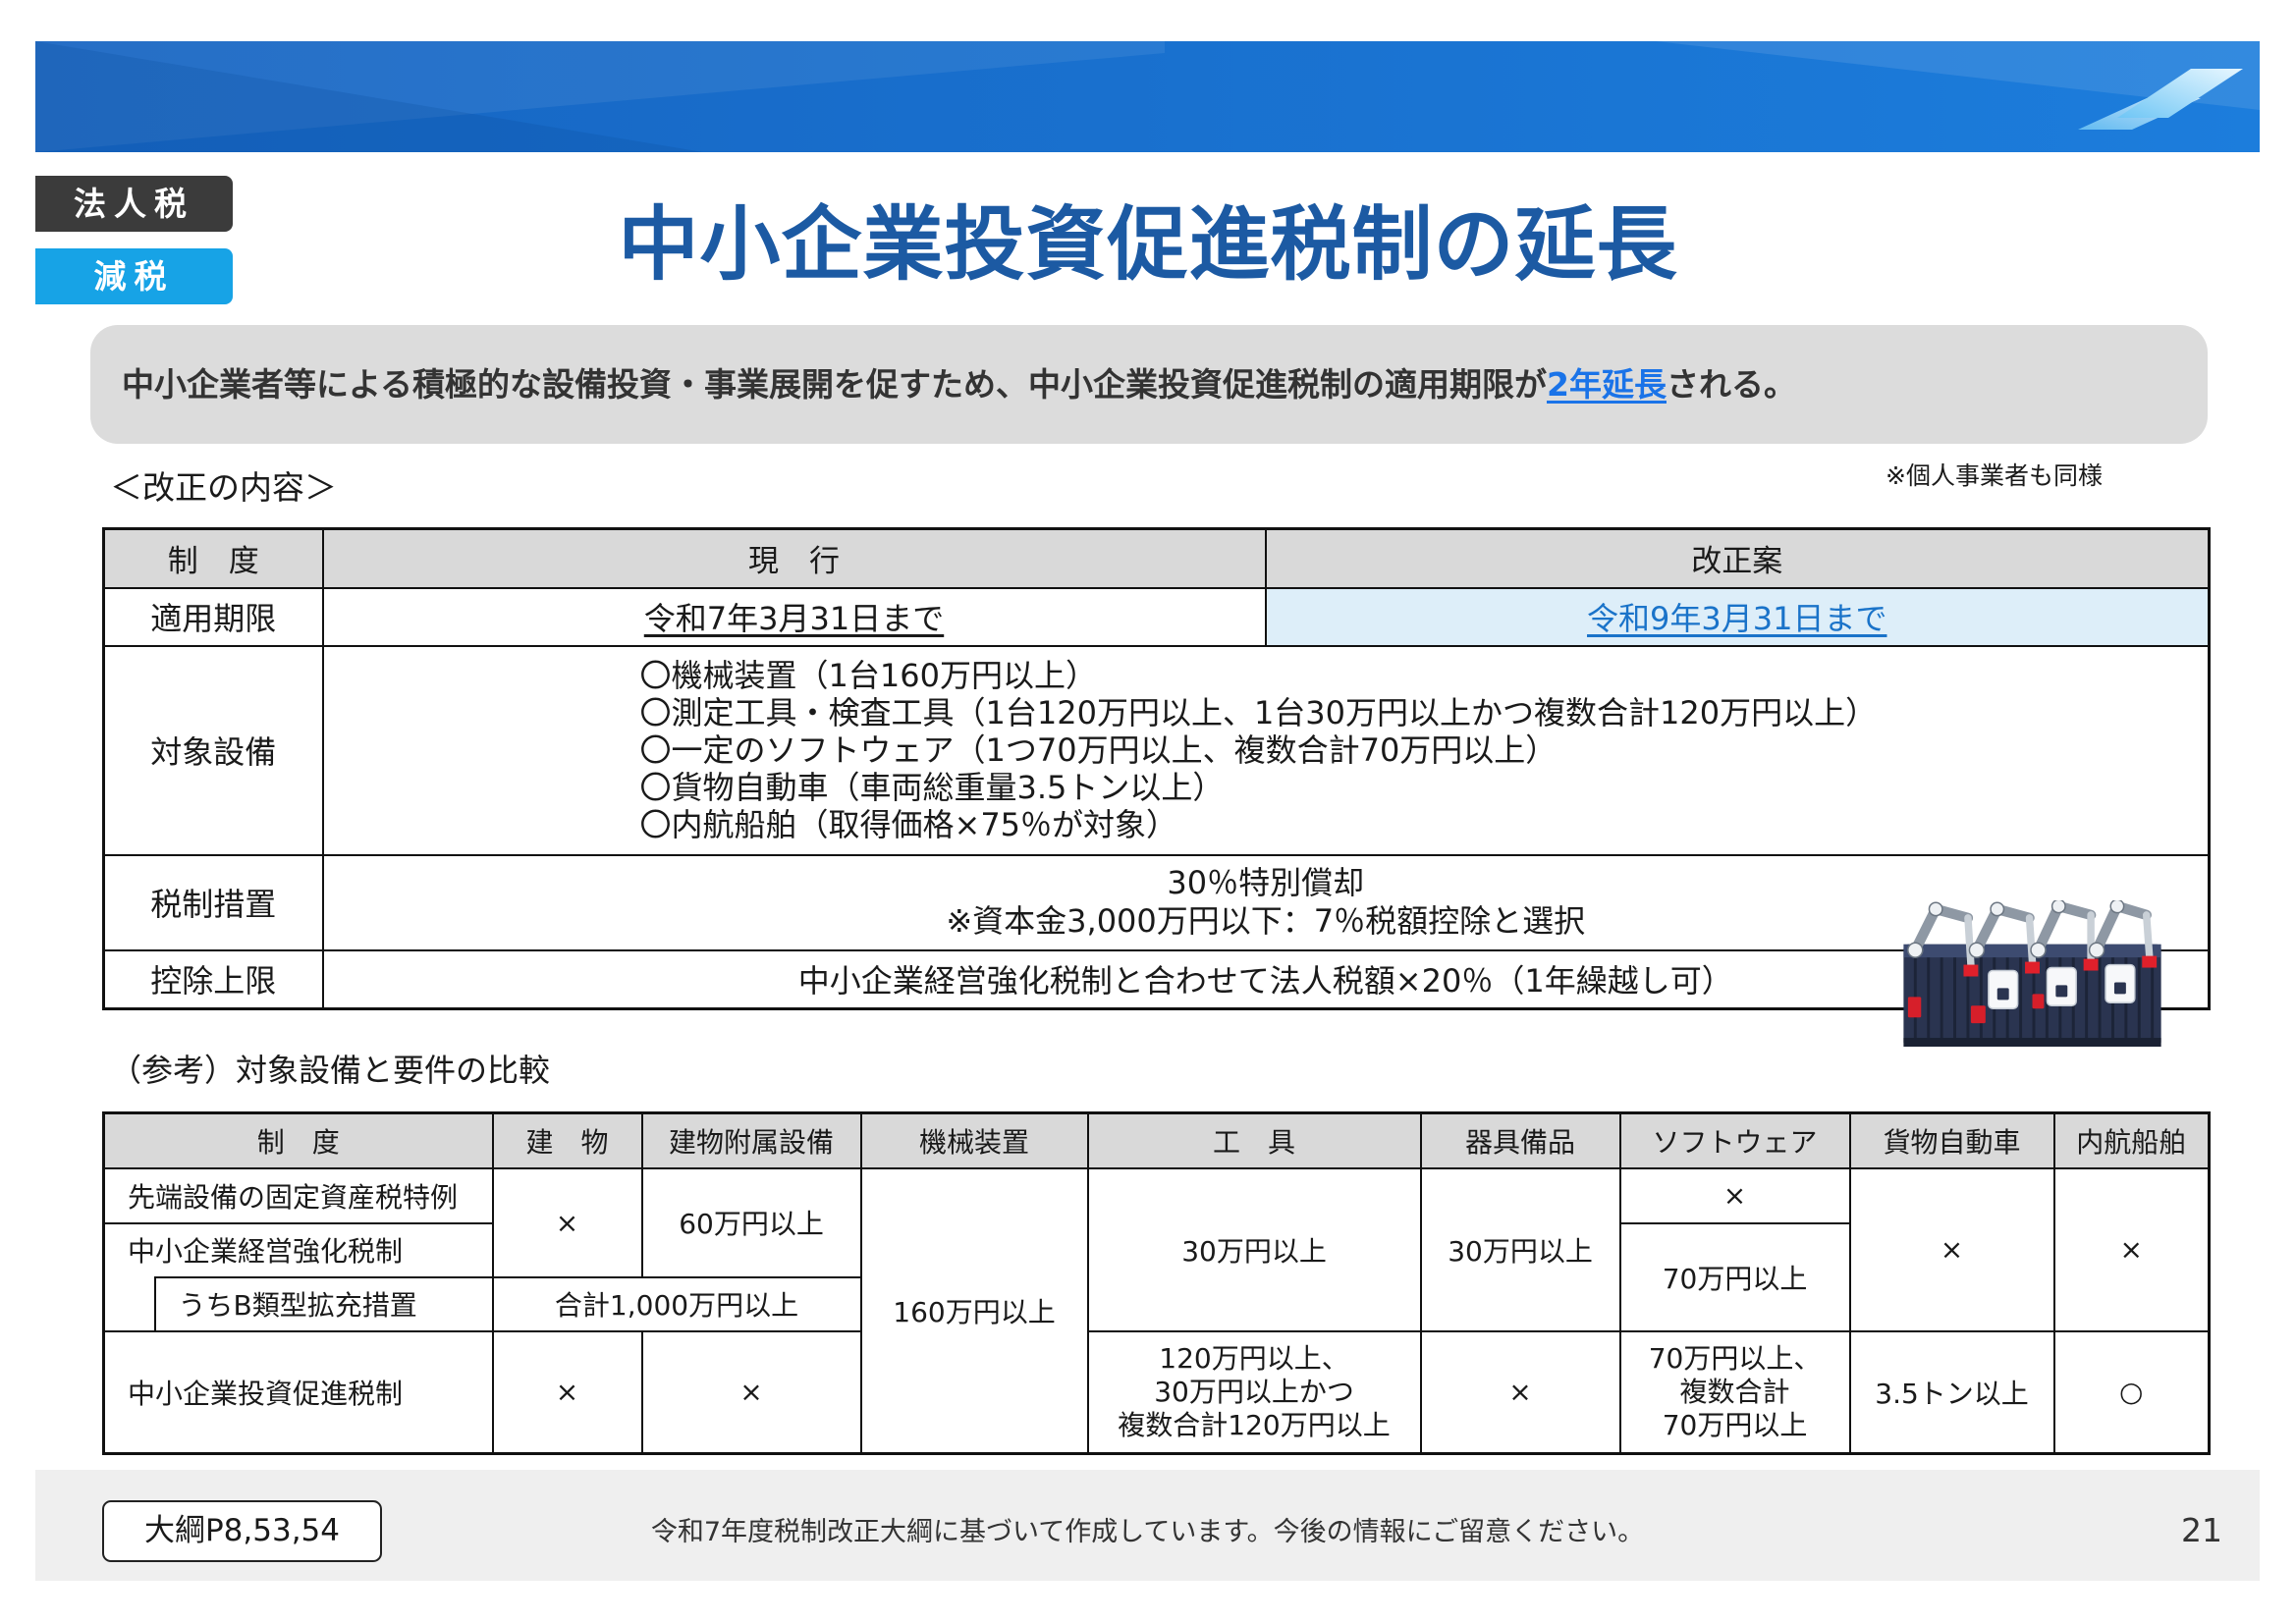 The image size is (2296, 1623). What do you see at coordinates (2131, 1140) in the screenshot?
I see `column-header-ships: 内航船舶` at bounding box center [2131, 1140].